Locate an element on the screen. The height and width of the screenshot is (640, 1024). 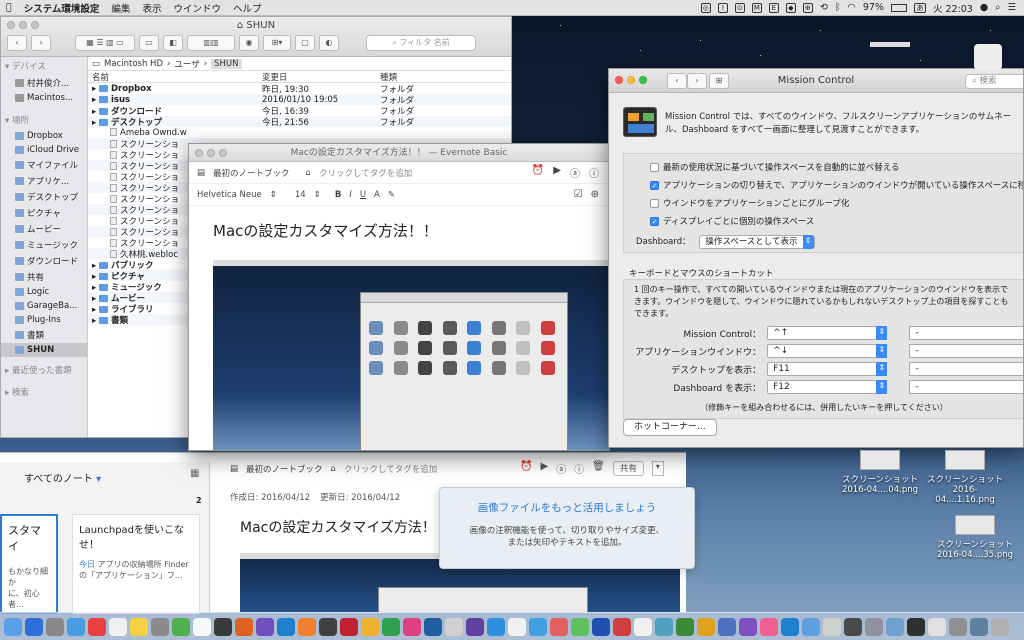
sidebar-item-place: ダウンロード is located at coordinates (44, 261).